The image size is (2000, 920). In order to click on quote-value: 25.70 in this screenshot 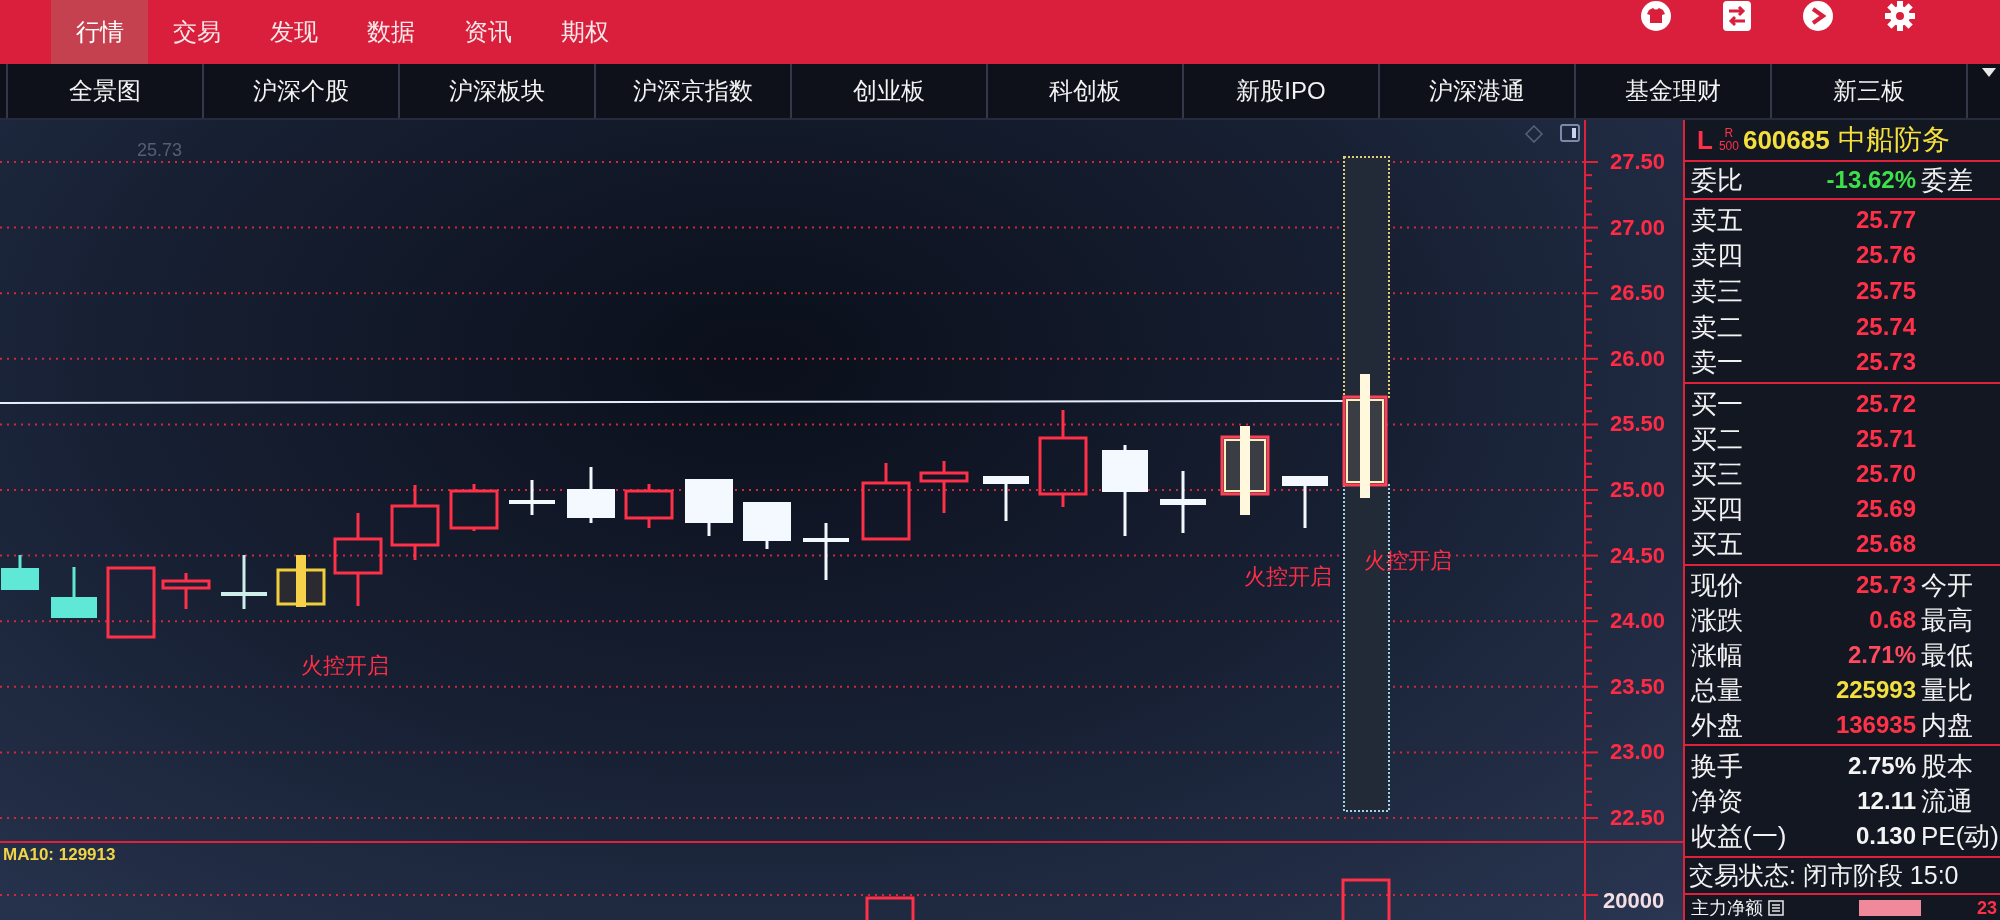, I will do `click(1885, 474)`.